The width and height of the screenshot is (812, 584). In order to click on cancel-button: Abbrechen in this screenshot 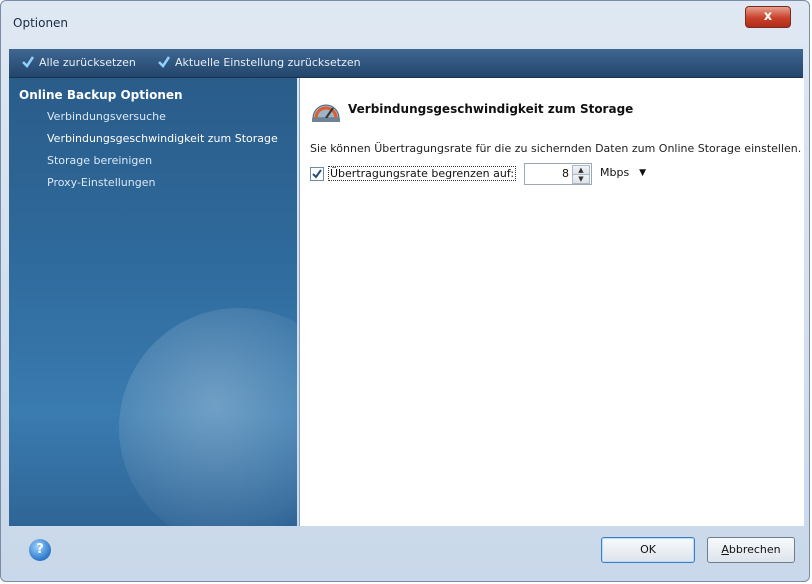, I will do `click(751, 550)`.